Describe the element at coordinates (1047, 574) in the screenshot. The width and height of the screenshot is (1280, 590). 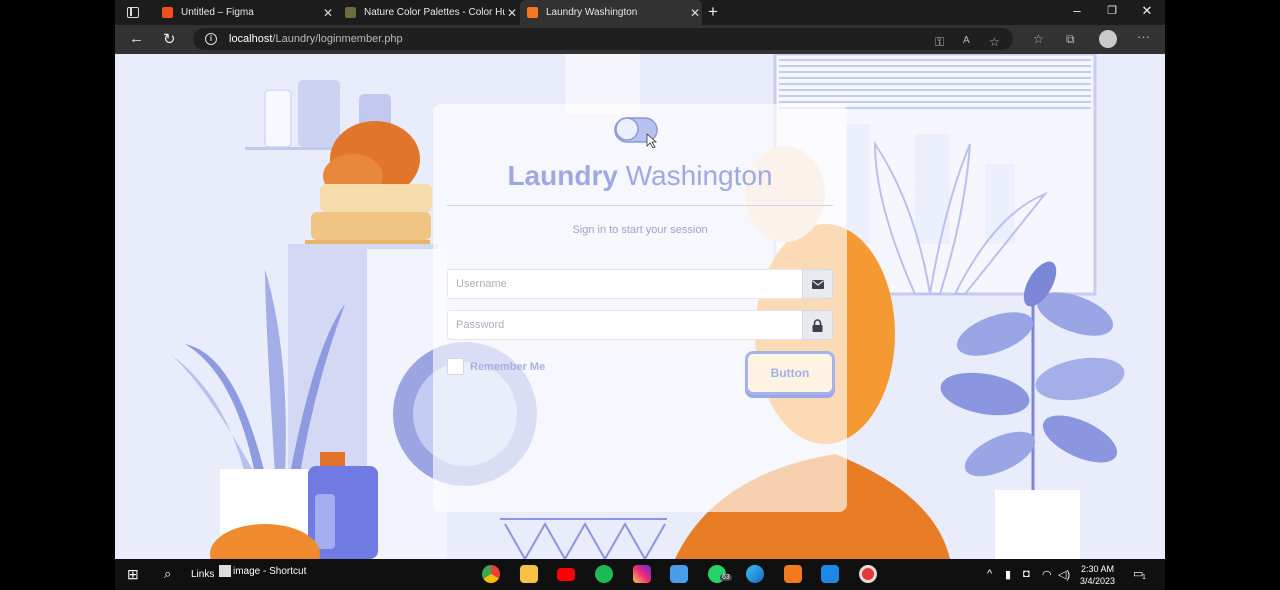
I see `wifi-icon: ◠` at that location.